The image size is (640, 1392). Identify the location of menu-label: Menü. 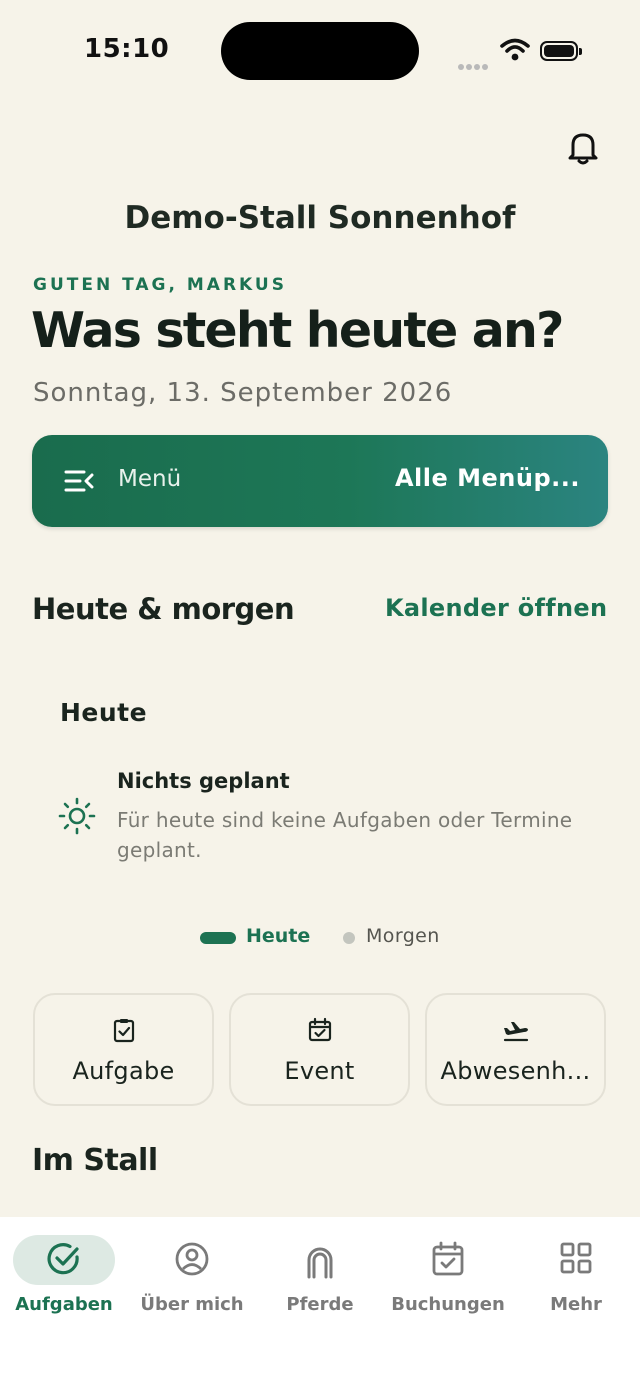
(150, 479).